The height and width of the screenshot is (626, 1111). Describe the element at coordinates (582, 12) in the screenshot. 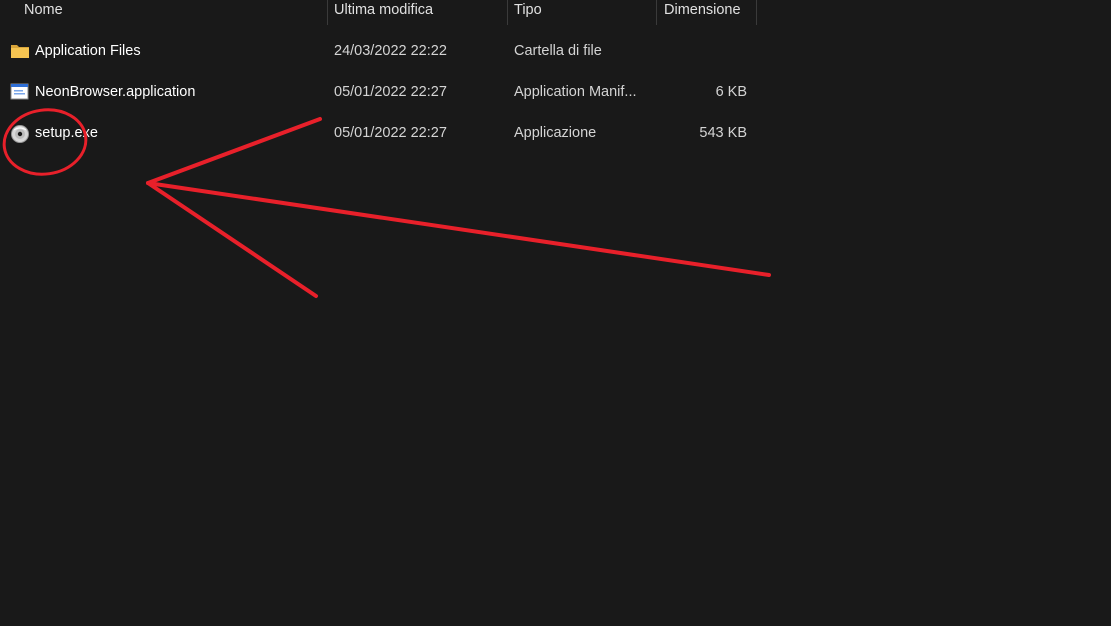

I see `column-header-type: Tipo` at that location.